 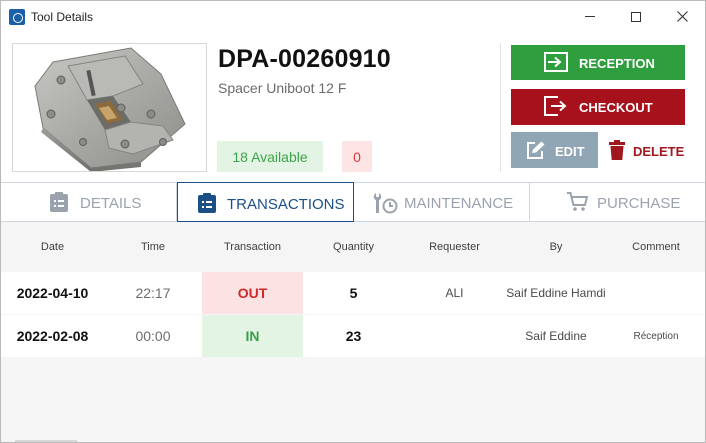 I want to click on reception-button: RECEPTION, so click(x=598, y=62).